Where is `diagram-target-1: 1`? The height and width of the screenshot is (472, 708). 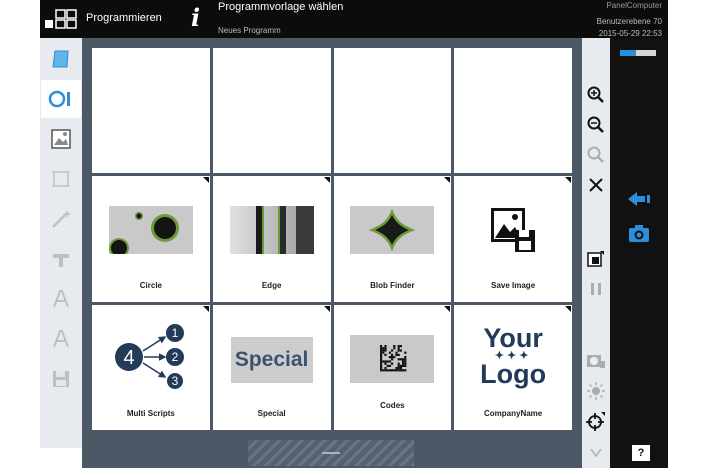 diagram-target-1: 1 is located at coordinates (175, 333).